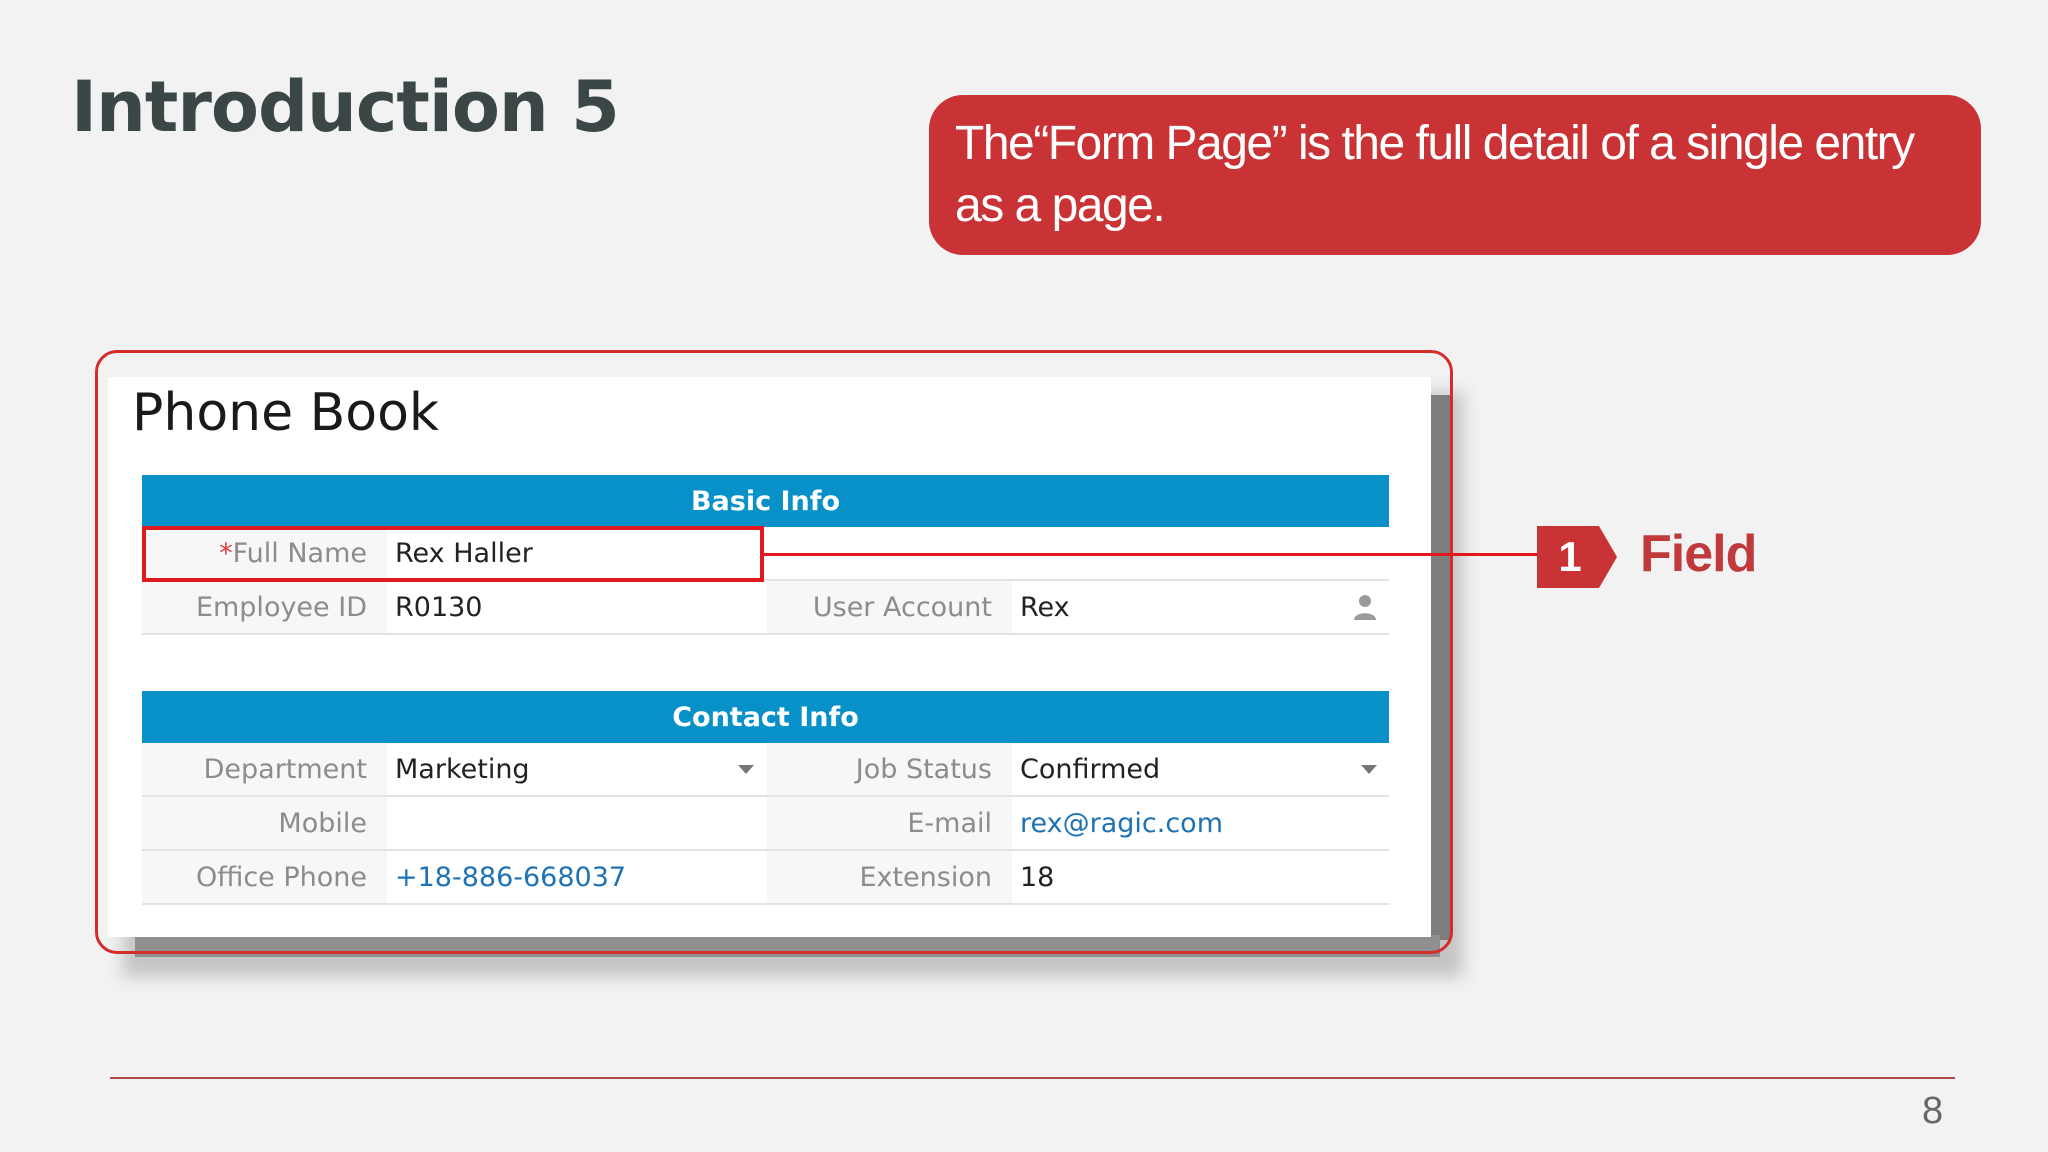 The image size is (2048, 1152). I want to click on annotation-number: 1, so click(1570, 556).